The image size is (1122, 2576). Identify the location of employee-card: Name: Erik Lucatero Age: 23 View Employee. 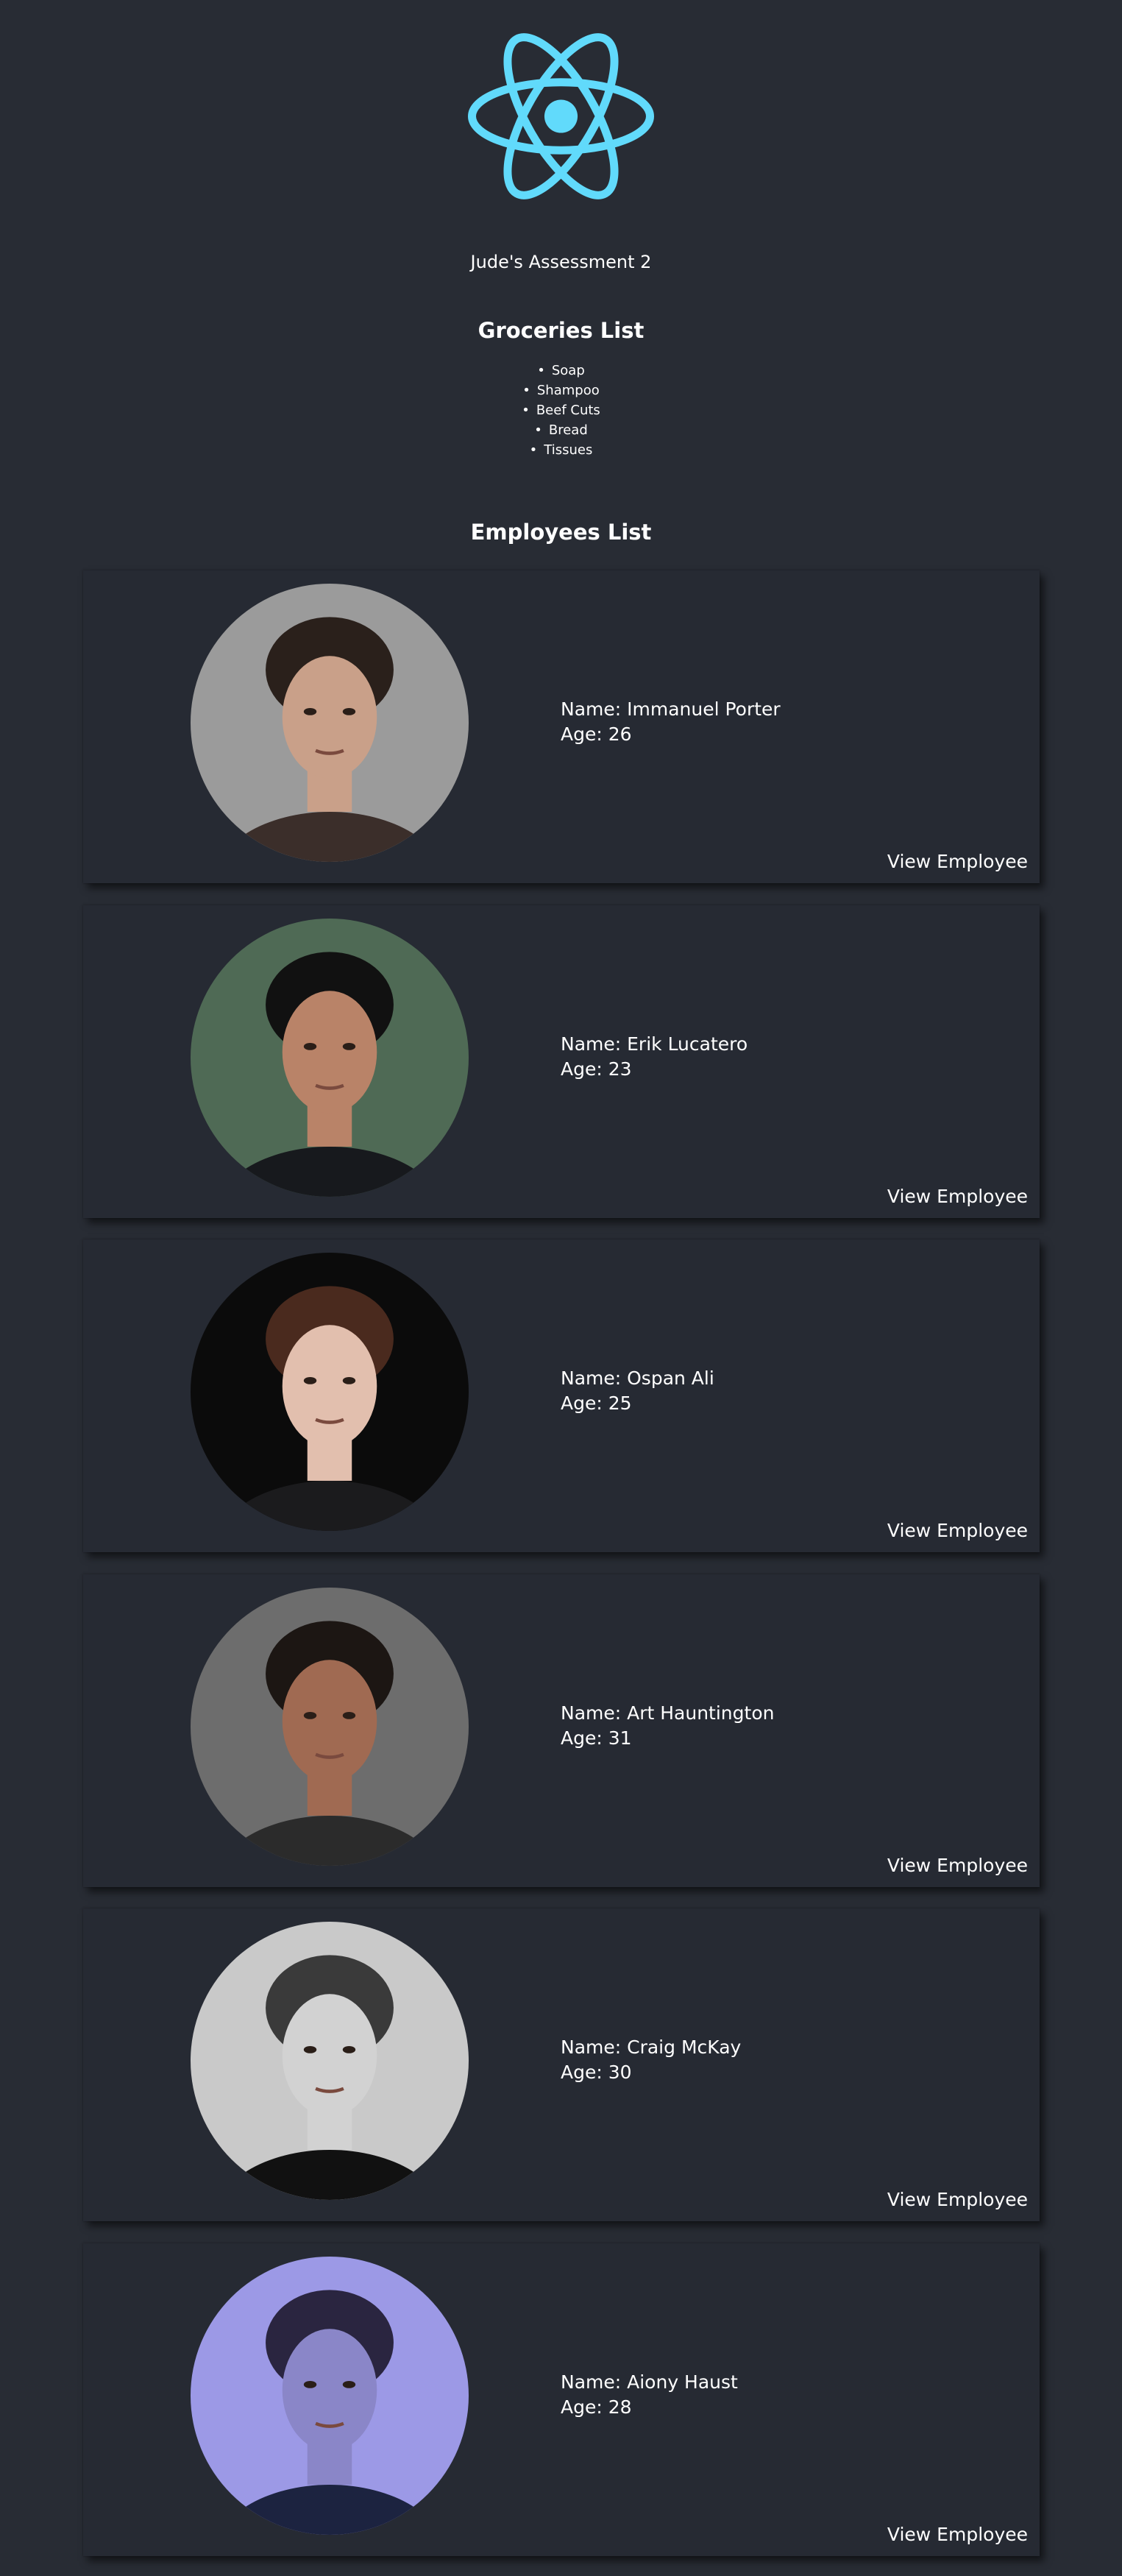
(561, 1061).